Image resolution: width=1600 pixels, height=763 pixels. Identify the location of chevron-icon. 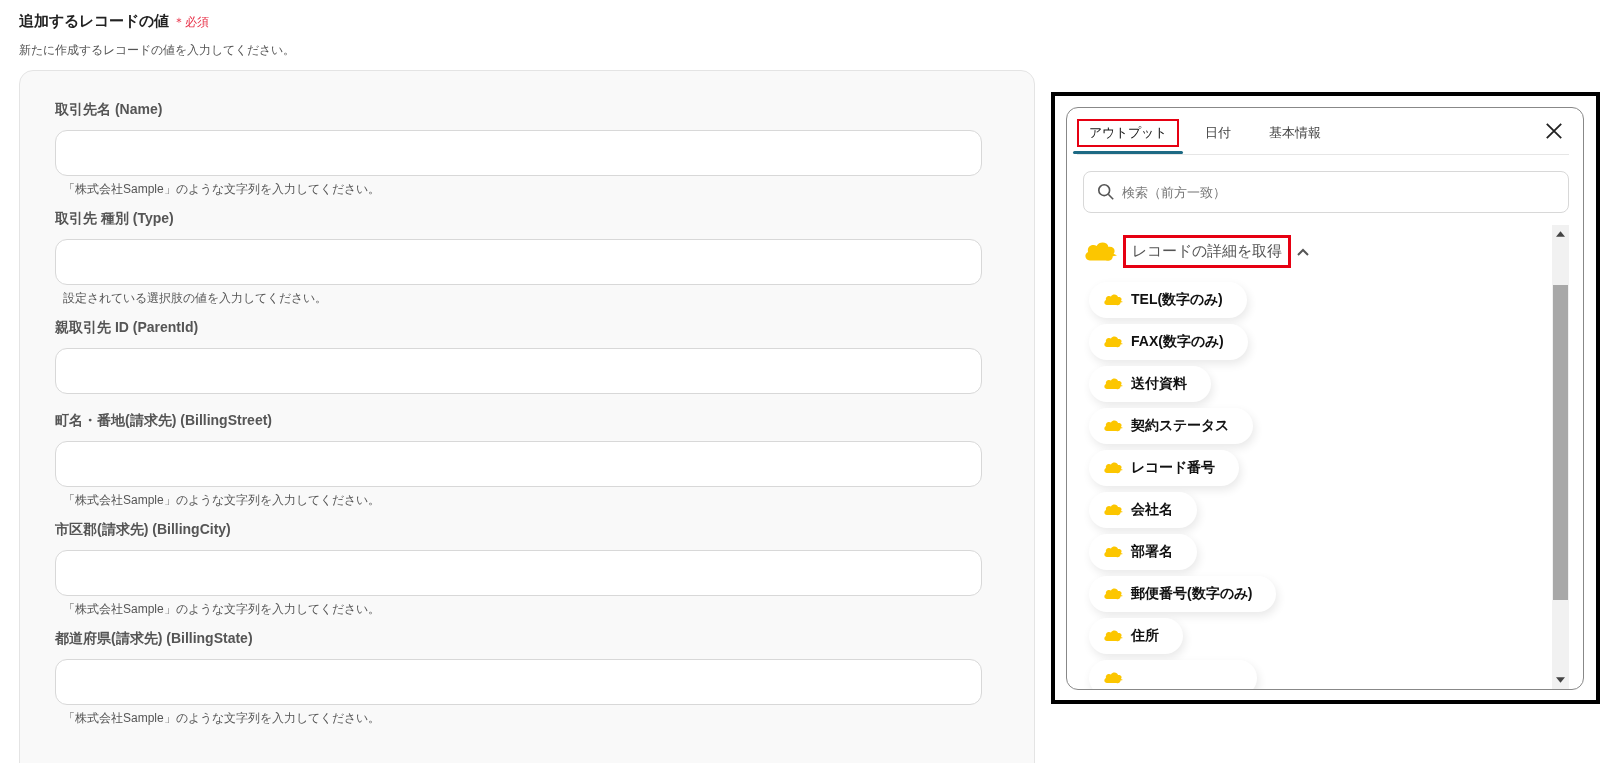
(1303, 251).